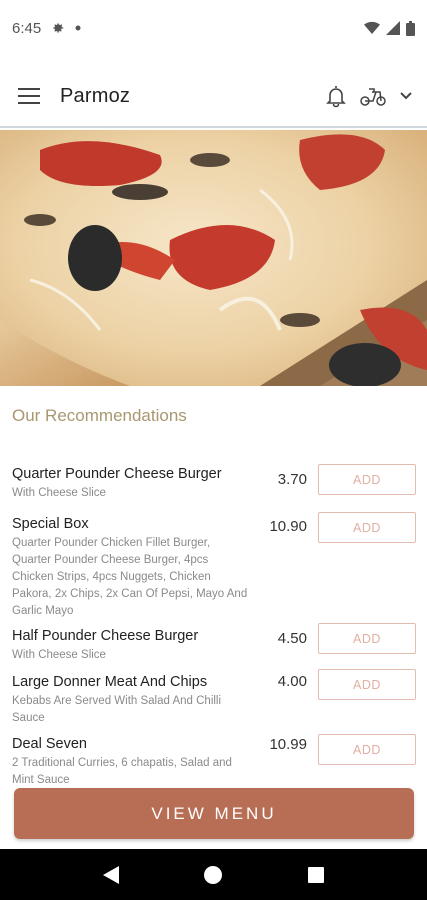 The height and width of the screenshot is (900, 427). What do you see at coordinates (105, 636) in the screenshot?
I see `item-name: Half Pounder Cheese Burger` at bounding box center [105, 636].